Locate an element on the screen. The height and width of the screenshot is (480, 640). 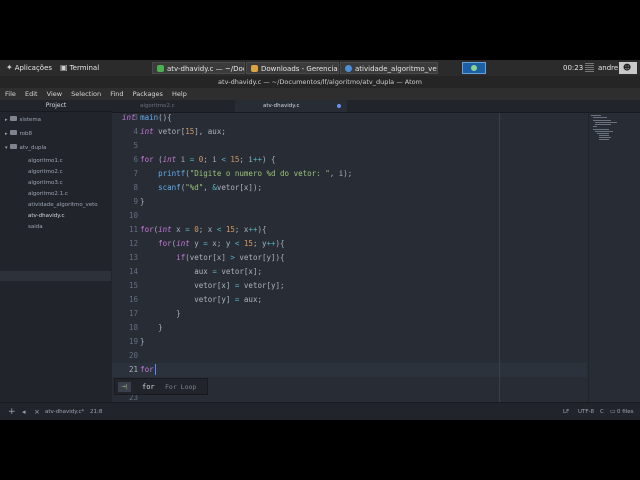
code-token: vetor[y] is located at coordinates (178, 299).